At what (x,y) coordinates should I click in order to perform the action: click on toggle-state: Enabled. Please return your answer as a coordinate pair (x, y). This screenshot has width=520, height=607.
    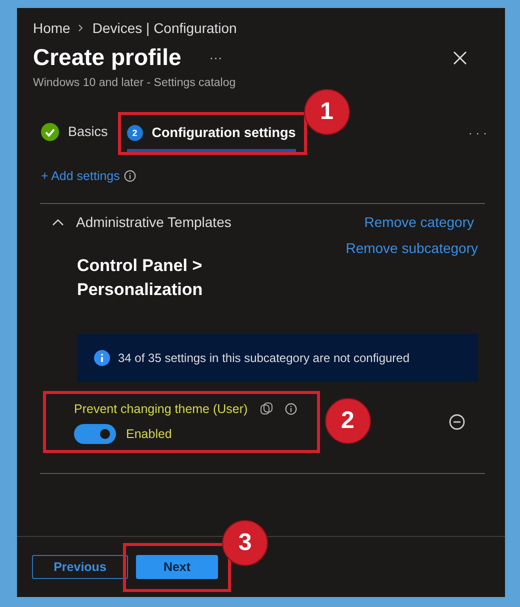
    Looking at the image, I should click on (149, 433).